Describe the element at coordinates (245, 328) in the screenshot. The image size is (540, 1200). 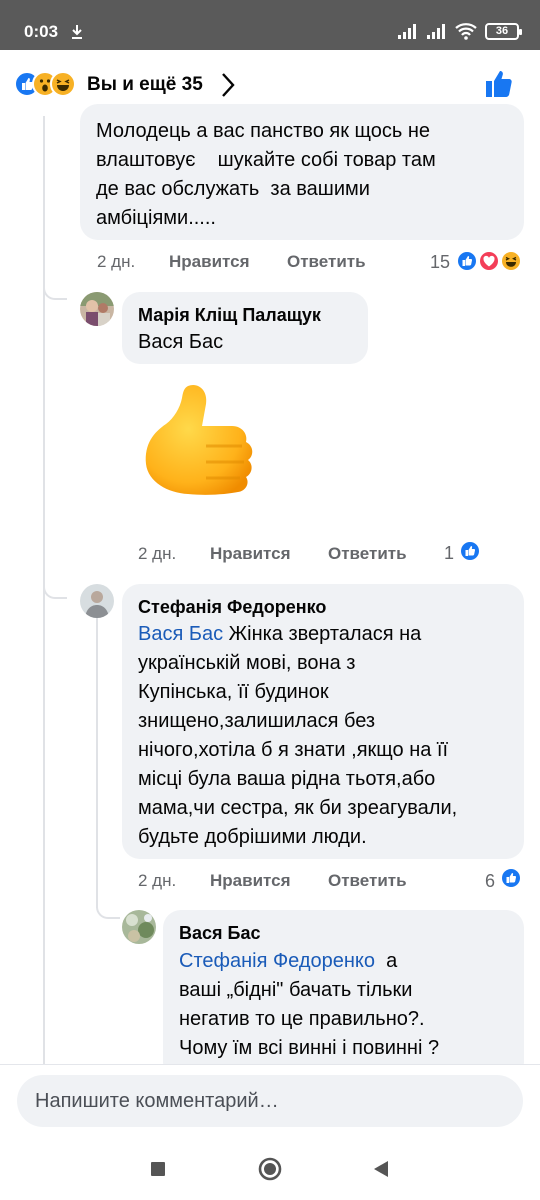
I see `comment-bubble: Марія Кліщ Палащук Вася Бас` at that location.